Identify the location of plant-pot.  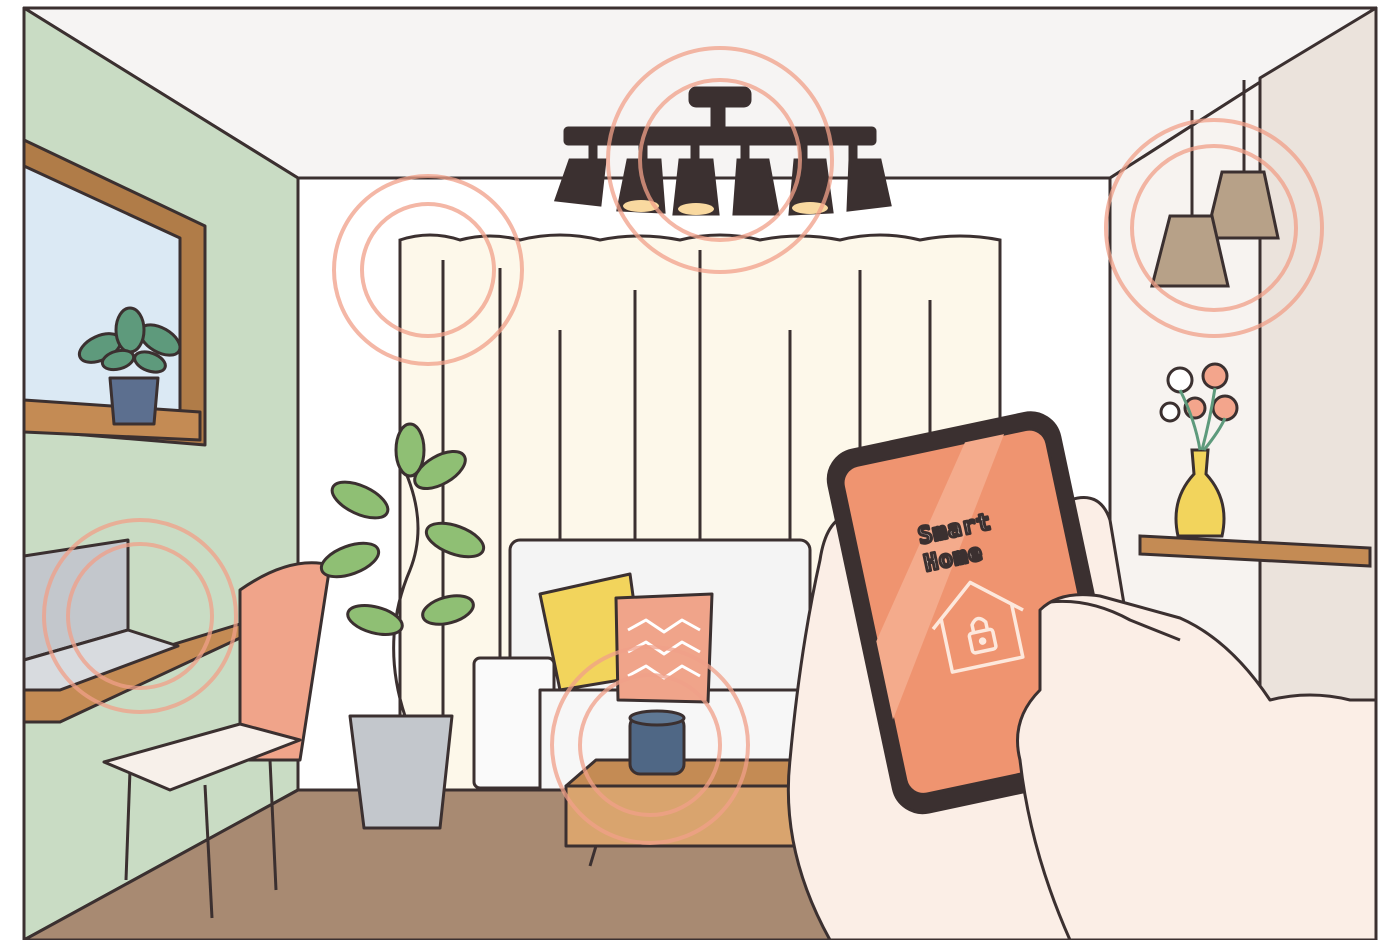
(401, 772).